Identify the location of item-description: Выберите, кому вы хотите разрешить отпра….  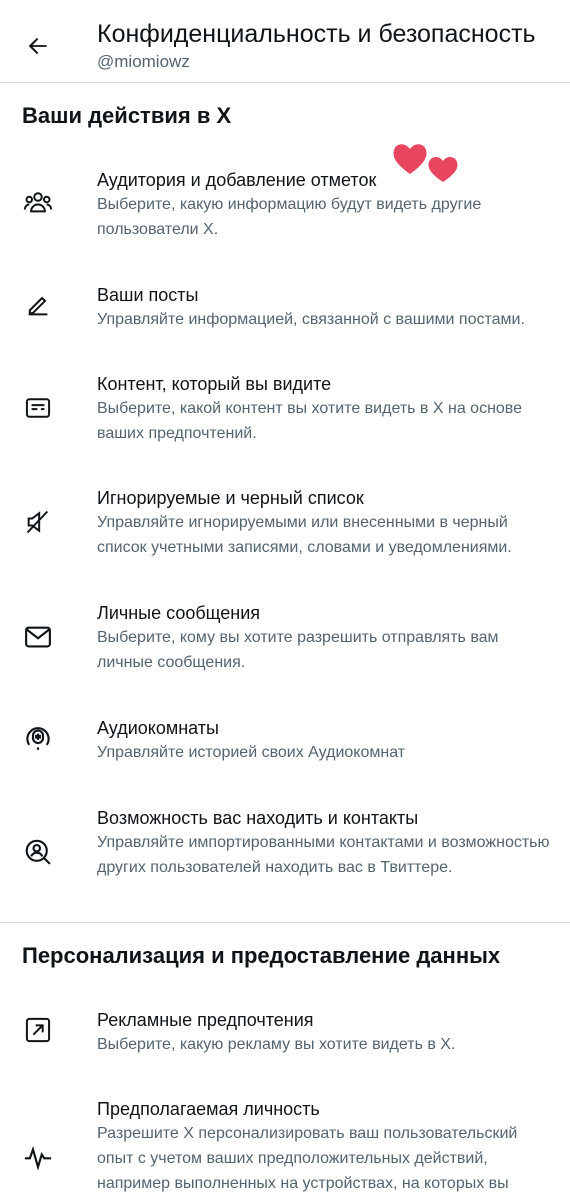
(298, 650).